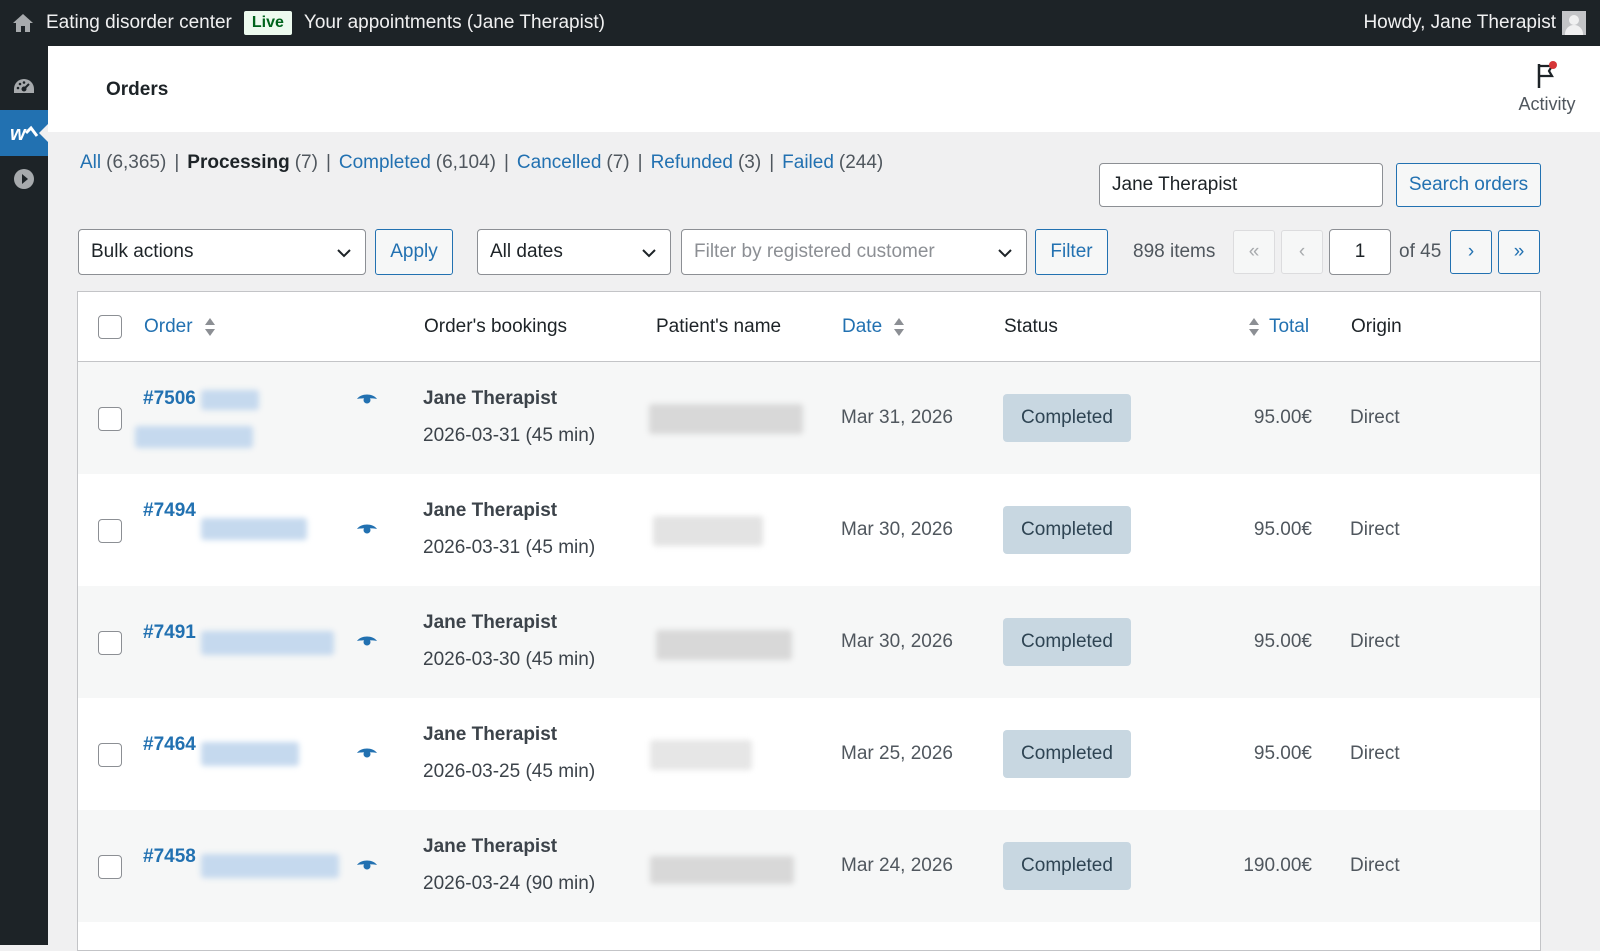 The height and width of the screenshot is (951, 1600). Describe the element at coordinates (692, 163) in the screenshot. I see `filter-refunded: Refunded` at that location.